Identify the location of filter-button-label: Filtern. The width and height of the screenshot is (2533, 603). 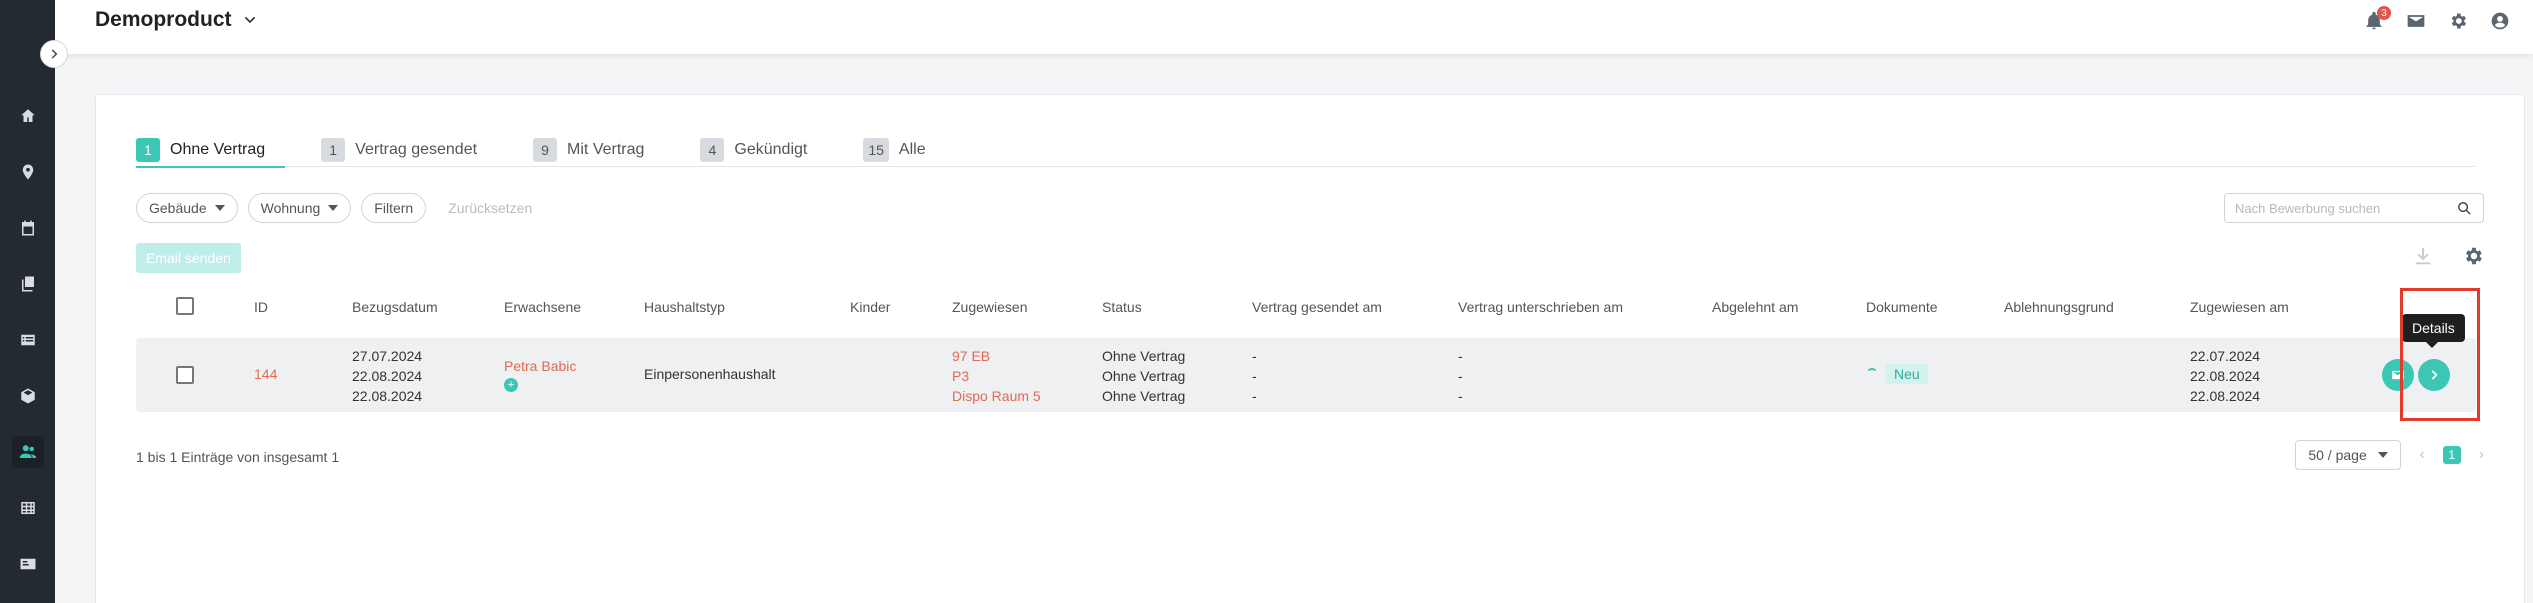
(394, 208).